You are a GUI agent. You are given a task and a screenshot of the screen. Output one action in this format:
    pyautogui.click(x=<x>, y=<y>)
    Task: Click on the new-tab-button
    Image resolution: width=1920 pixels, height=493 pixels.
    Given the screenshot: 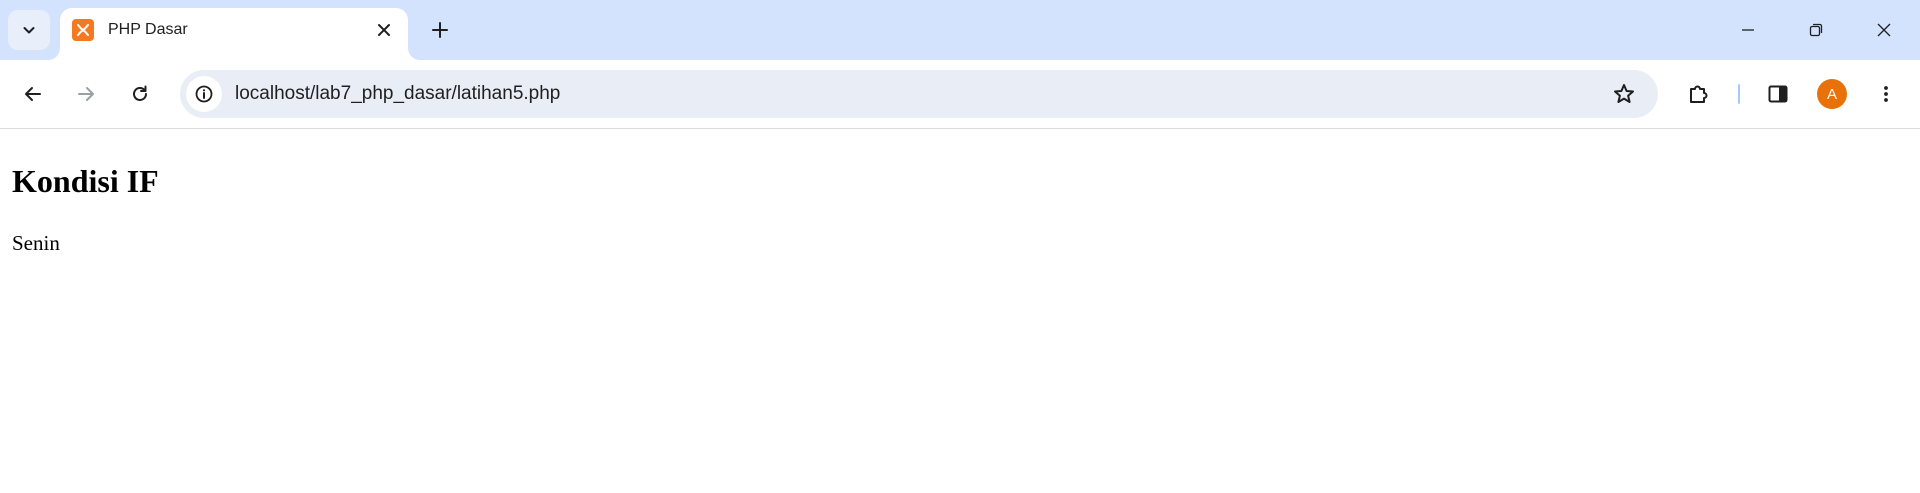 What is the action you would take?
    pyautogui.click(x=440, y=30)
    